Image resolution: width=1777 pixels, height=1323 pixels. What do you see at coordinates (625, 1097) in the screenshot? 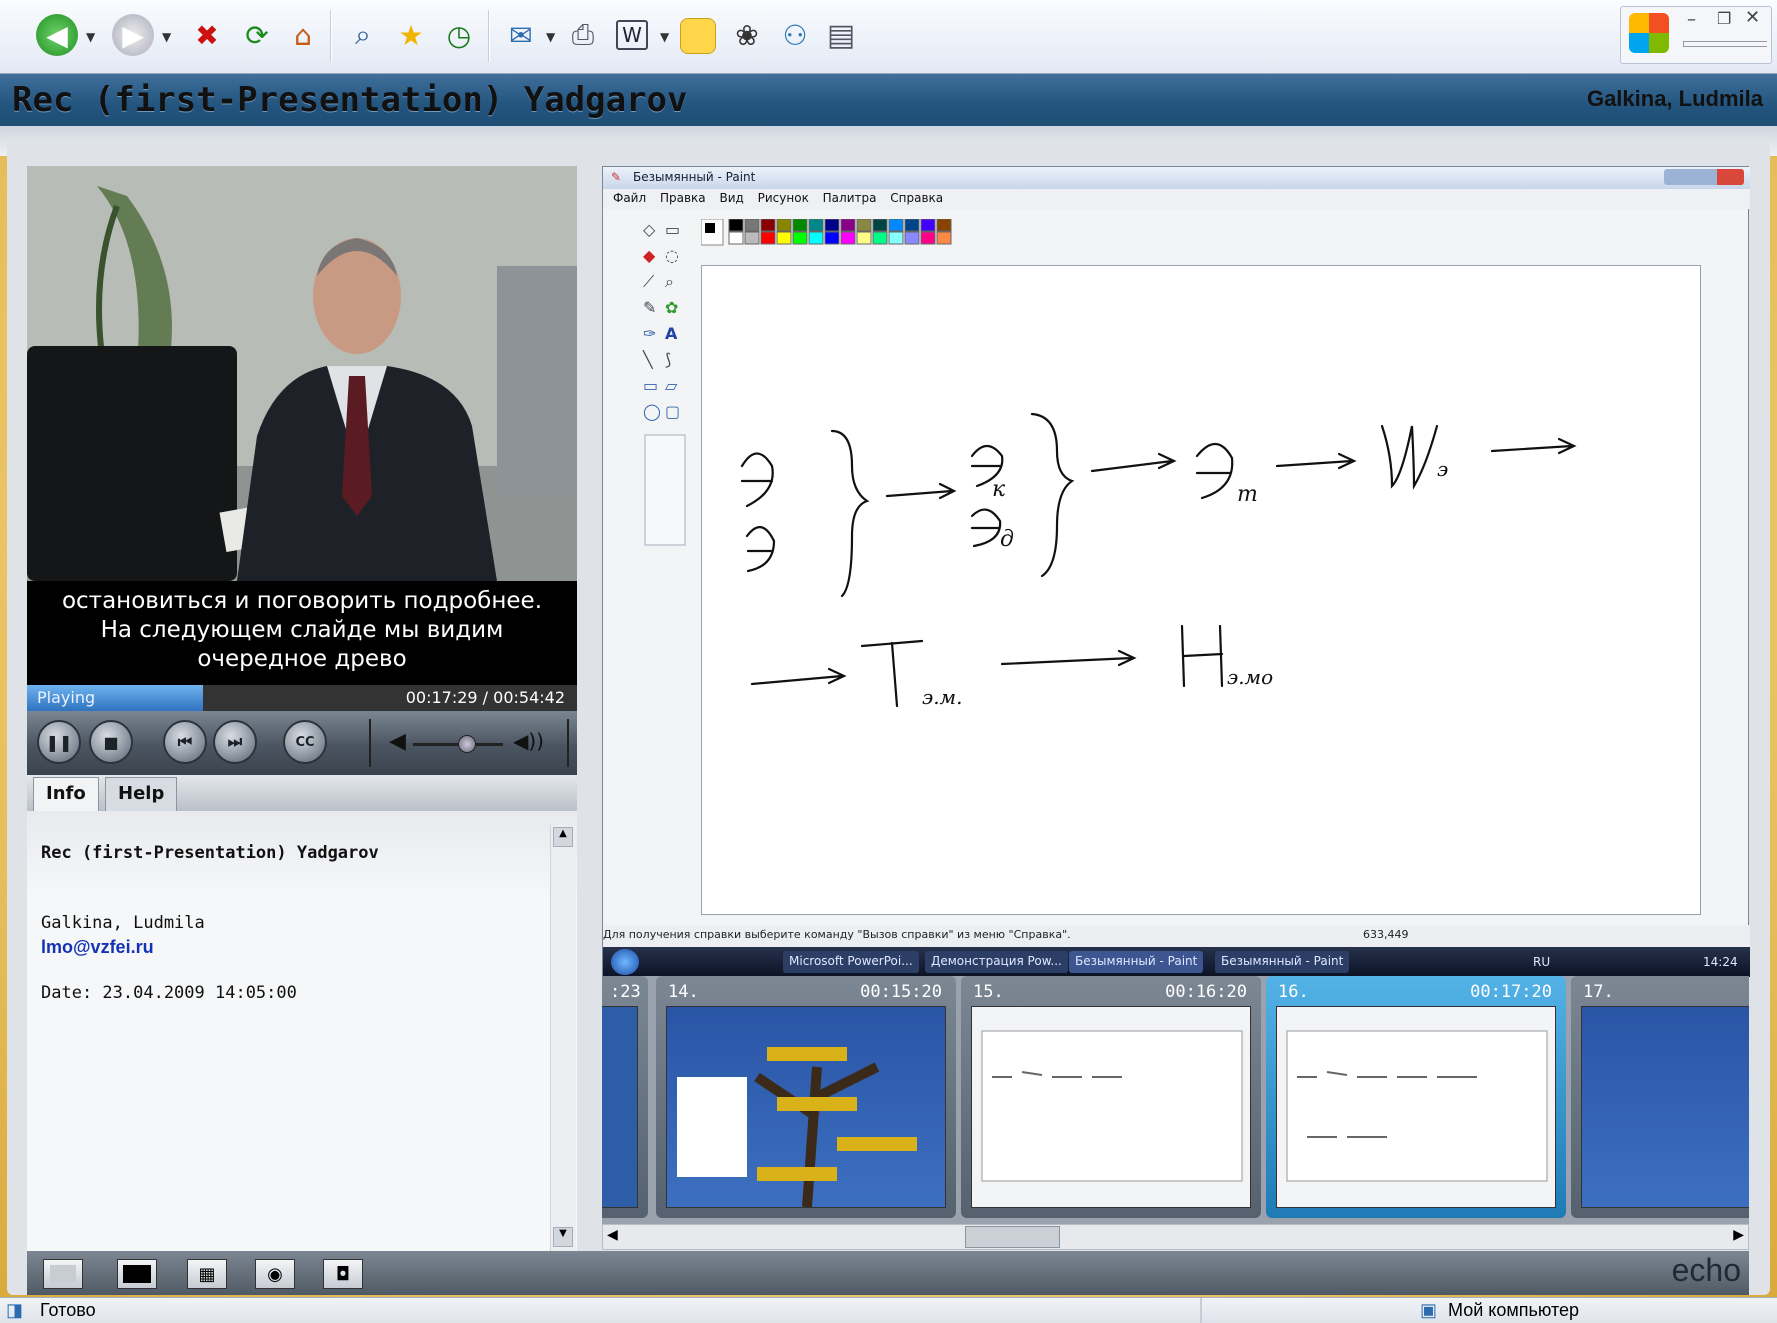
I see `thumbnail-13: :23` at bounding box center [625, 1097].